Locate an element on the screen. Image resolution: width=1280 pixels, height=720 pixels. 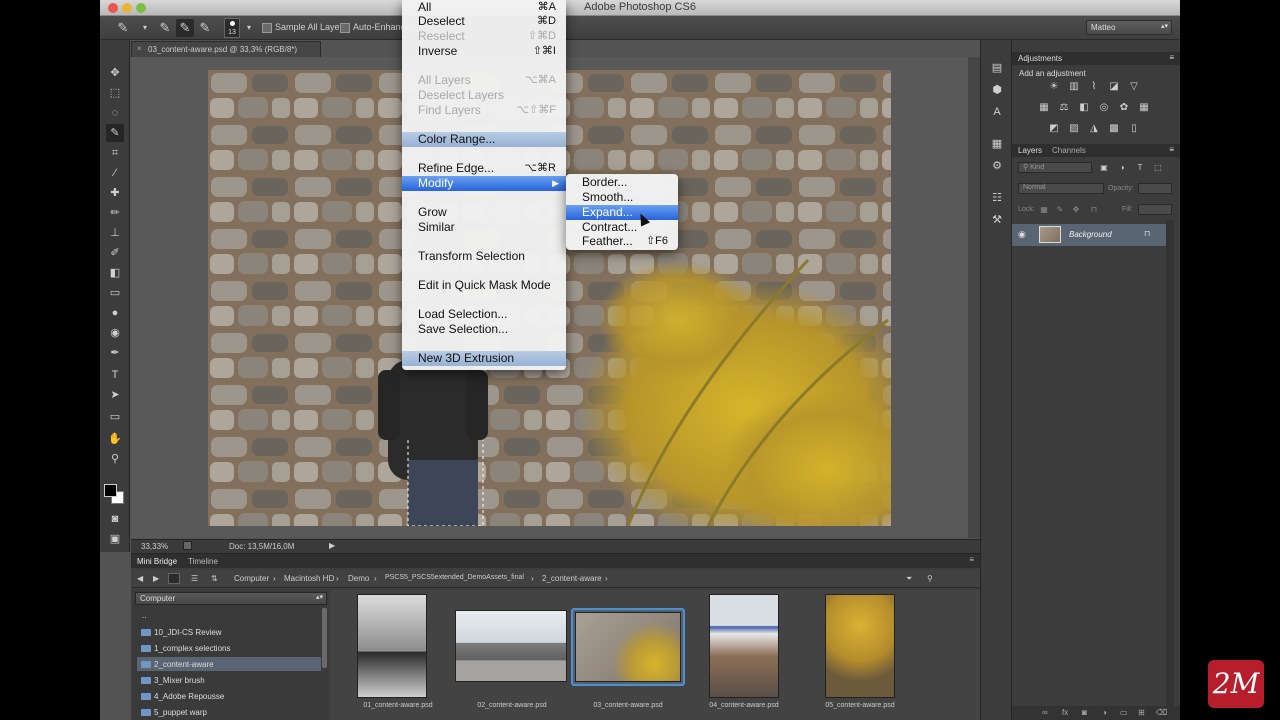
lock-all-icon: ⊓ is located at coordinates (1094, 210).